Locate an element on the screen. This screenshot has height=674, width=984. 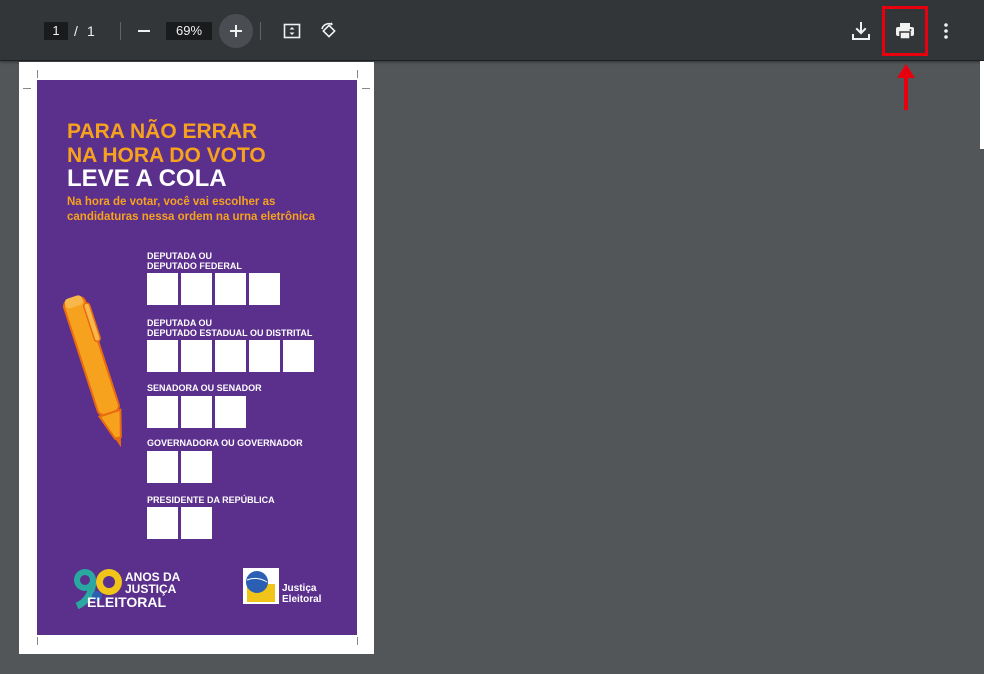
rotate-icon is located at coordinates (328, 30).